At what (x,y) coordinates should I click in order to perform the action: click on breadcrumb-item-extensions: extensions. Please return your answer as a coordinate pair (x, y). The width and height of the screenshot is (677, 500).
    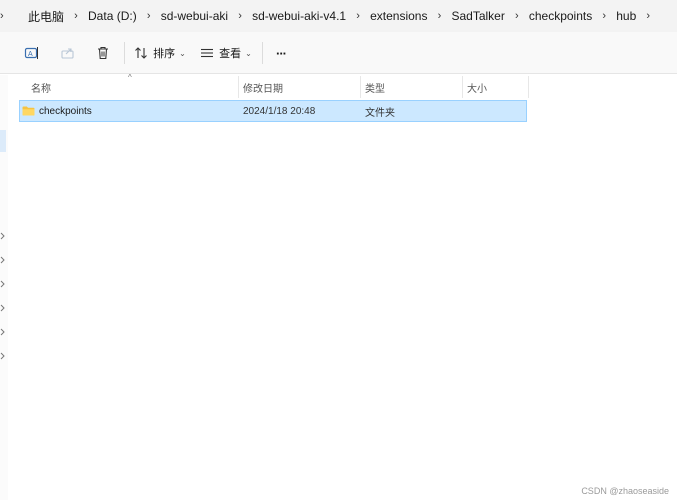
    Looking at the image, I should click on (398, 16).